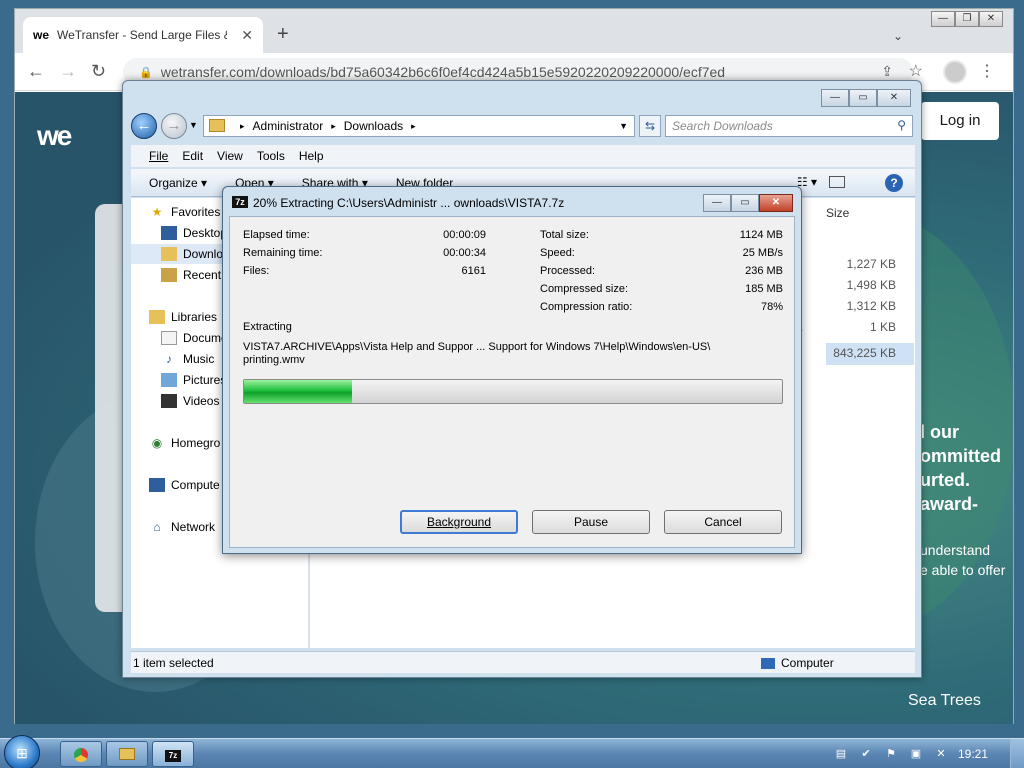 This screenshot has height=768, width=1024. Describe the element at coordinates (623, 126) in the screenshot. I see `address-dropdown-icon: ▼` at that location.